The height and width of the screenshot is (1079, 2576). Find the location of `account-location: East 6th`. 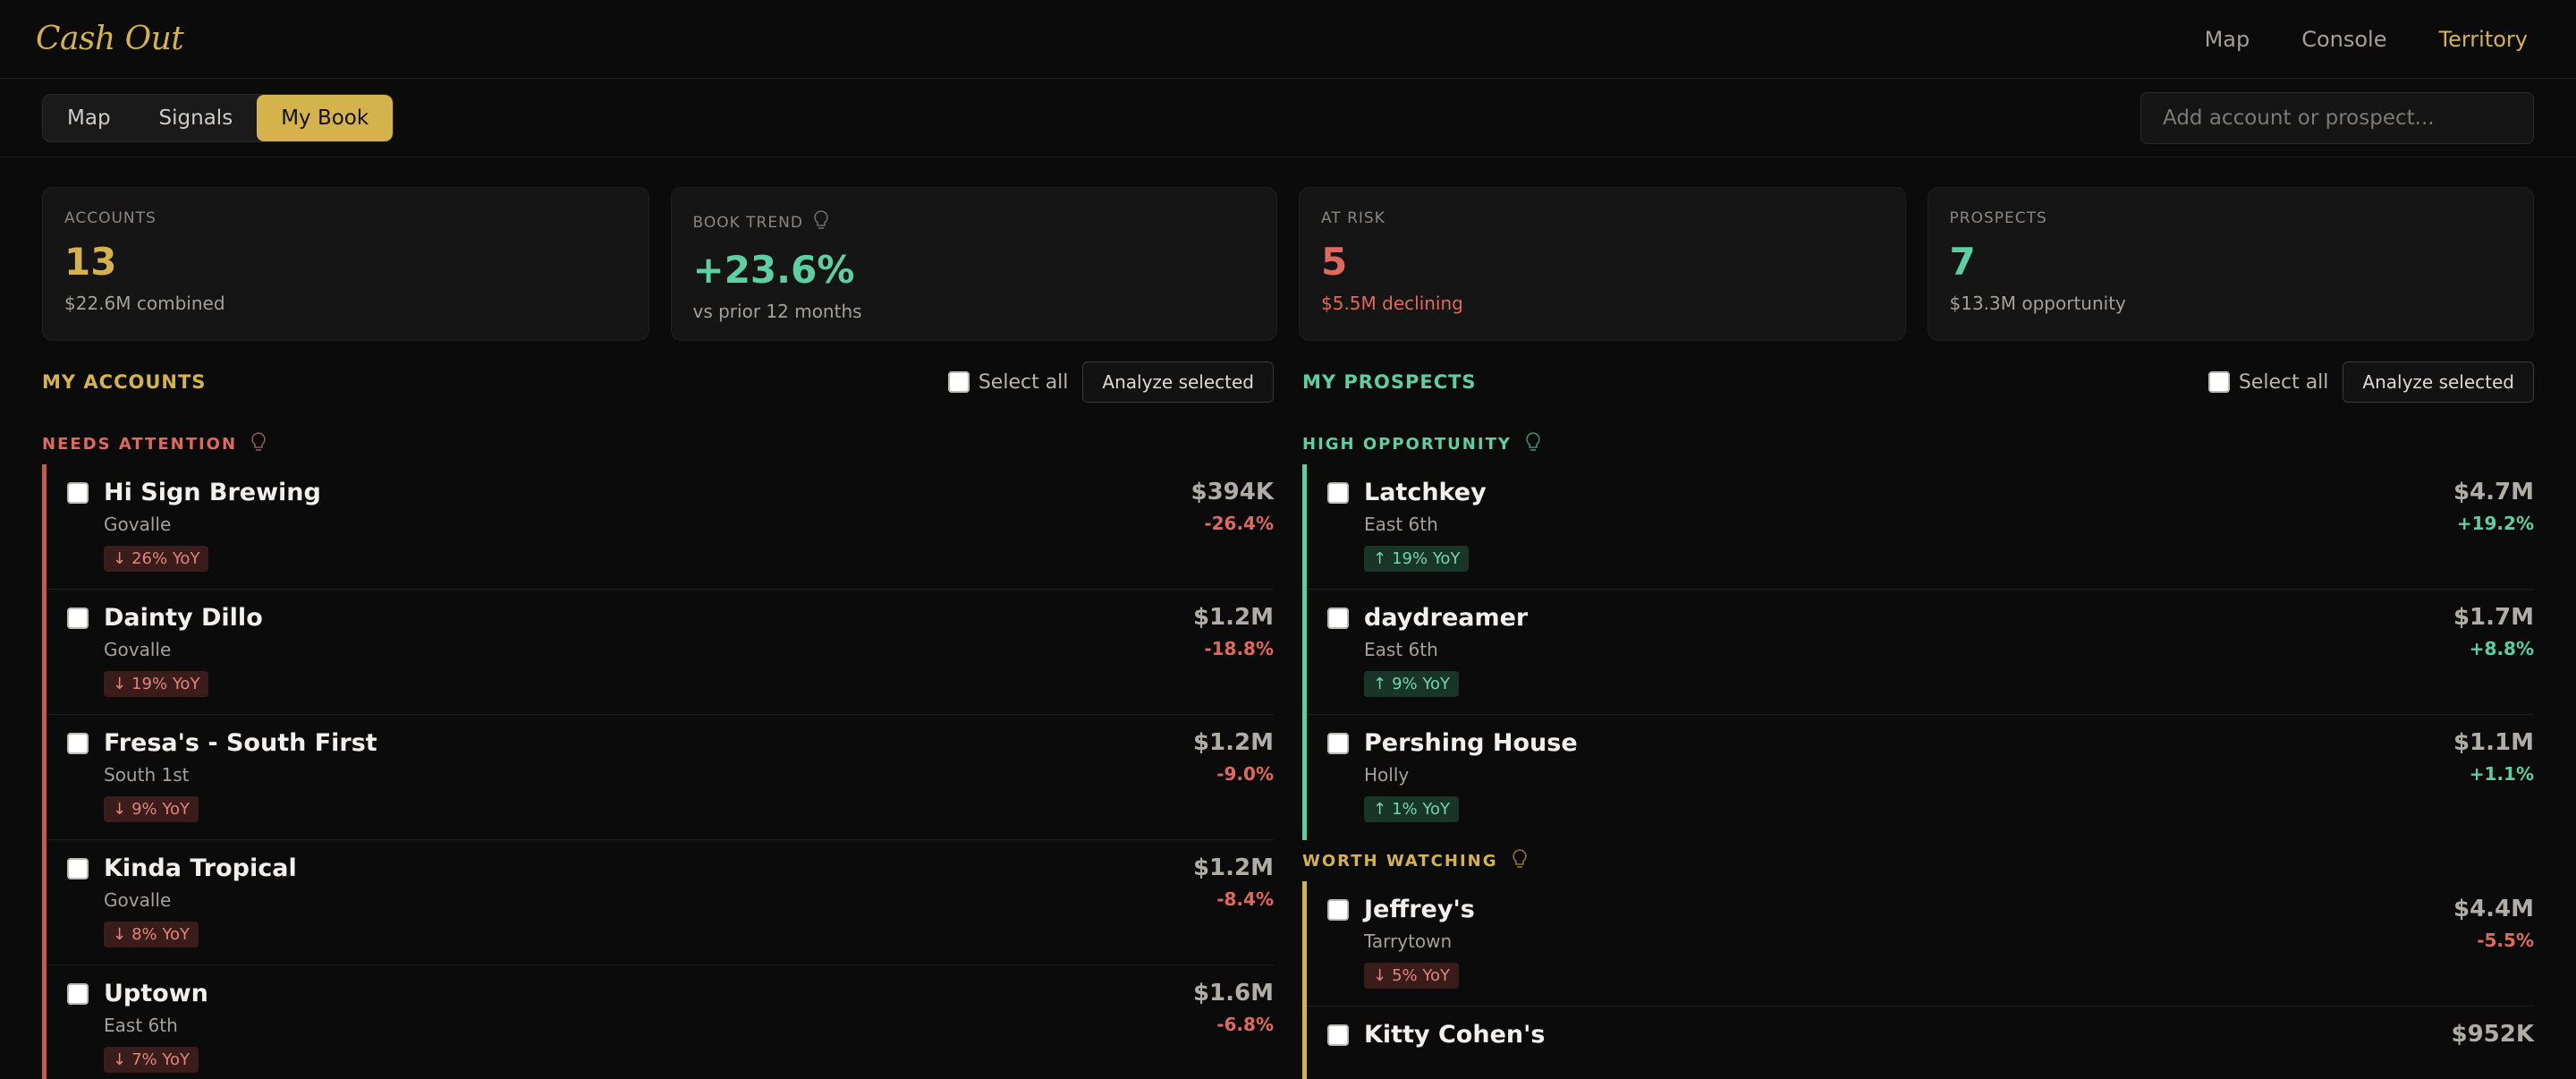

account-location: East 6th is located at coordinates (141, 1025).